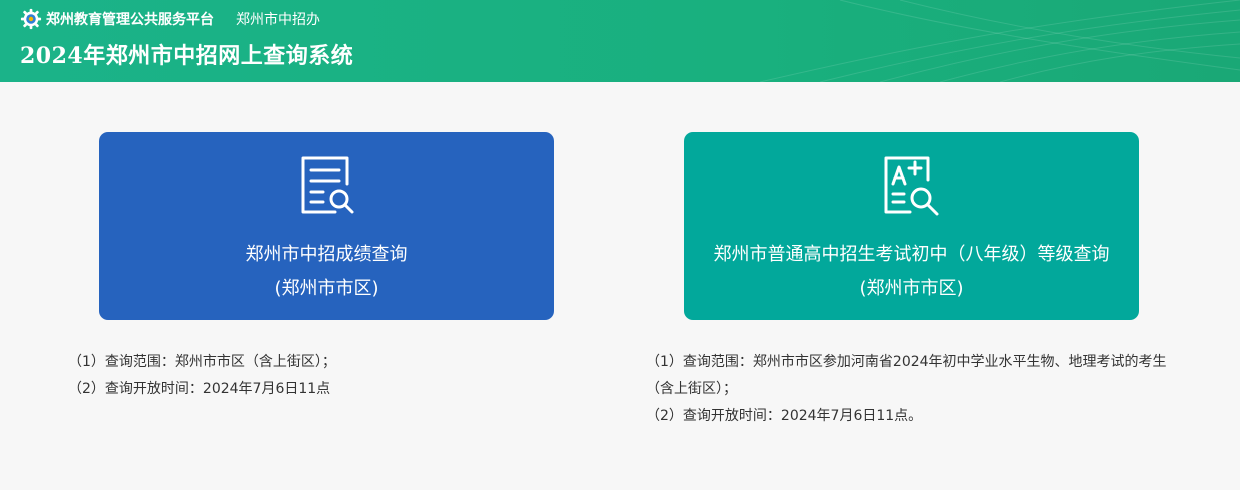 This screenshot has width=1240, height=490. Describe the element at coordinates (199, 389) in the screenshot. I see `note-open-time: （2）查询开放时间：2024年7月6日11点` at that location.